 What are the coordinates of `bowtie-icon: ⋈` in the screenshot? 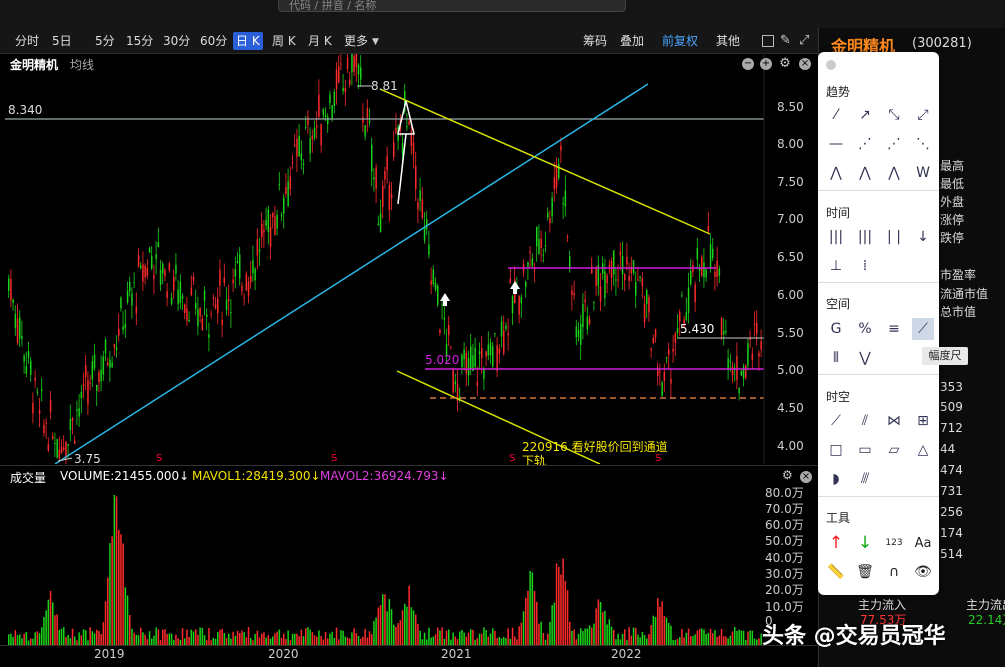 It's located at (894, 421).